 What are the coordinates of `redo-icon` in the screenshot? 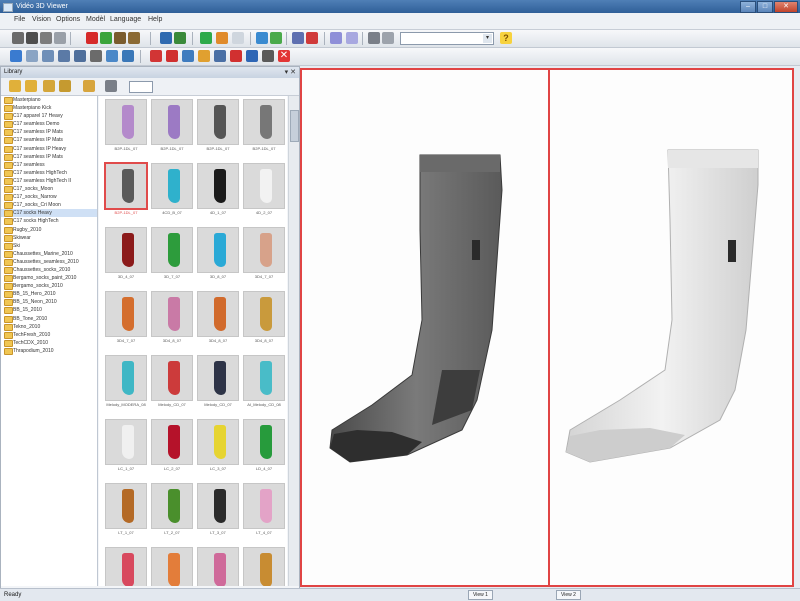 It's located at (252, 56).